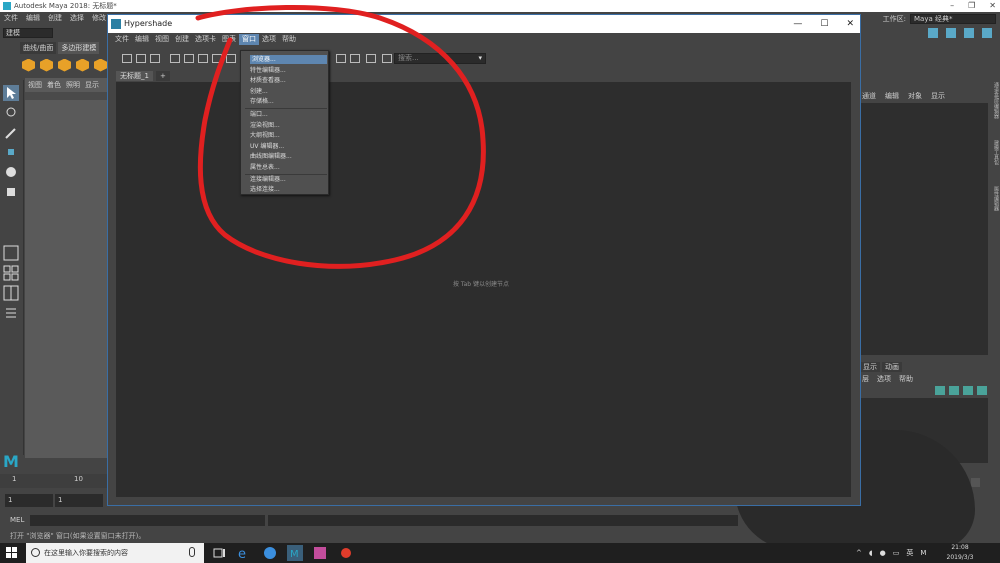  Describe the element at coordinates (992, 6) in the screenshot. I see `close-icon: ✕` at that location.